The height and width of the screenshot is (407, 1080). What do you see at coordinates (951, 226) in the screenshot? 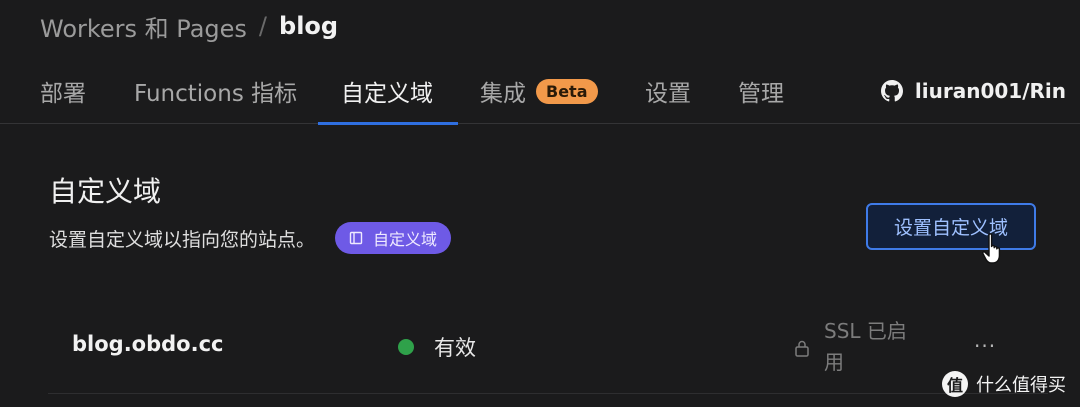
I see `setup-custom-domain-button: 设置自定义域` at bounding box center [951, 226].